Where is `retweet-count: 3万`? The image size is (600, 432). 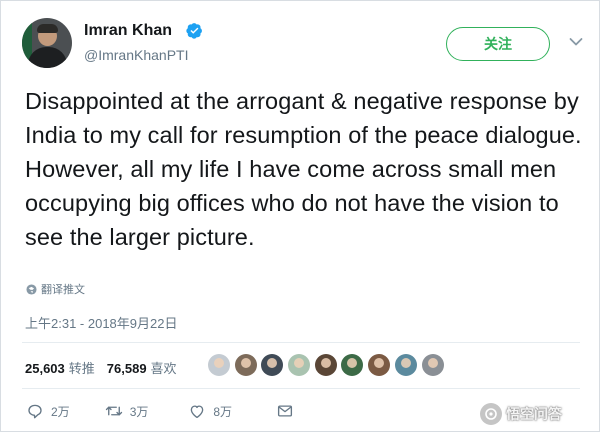 retweet-count: 3万 is located at coordinates (139, 411).